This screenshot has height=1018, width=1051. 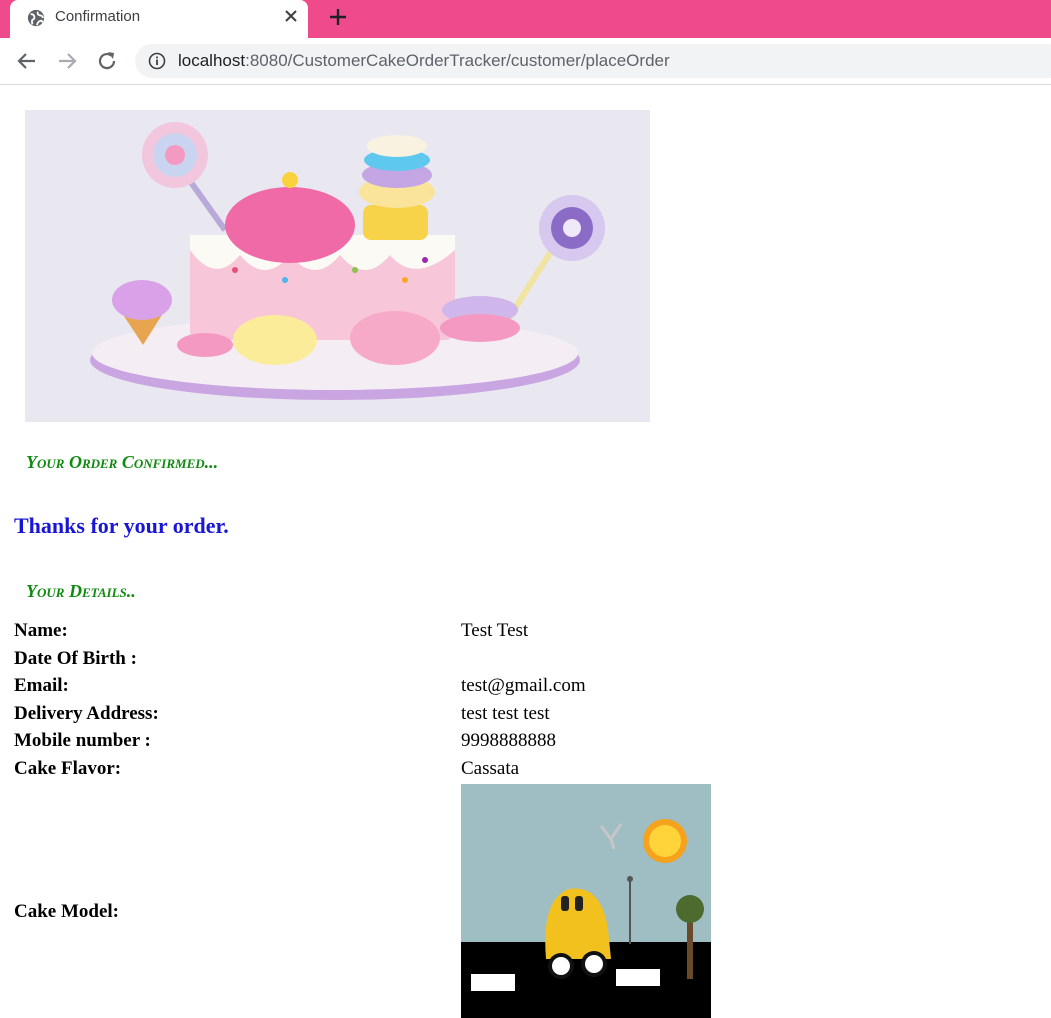 I want to click on mobile-number-value: 9998888888, so click(x=508, y=740).